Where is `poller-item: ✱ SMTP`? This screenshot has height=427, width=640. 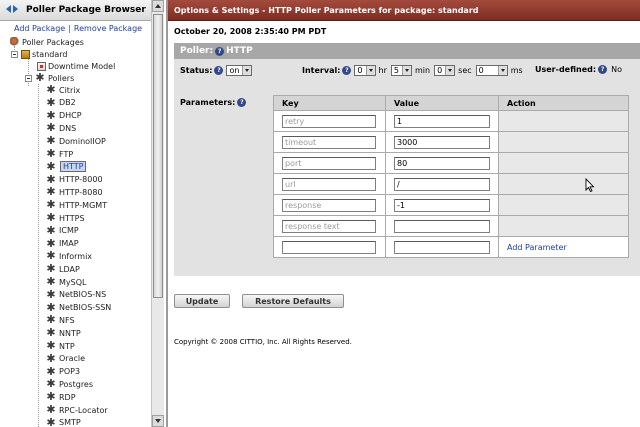 poller-item: ✱ SMTP is located at coordinates (63, 422).